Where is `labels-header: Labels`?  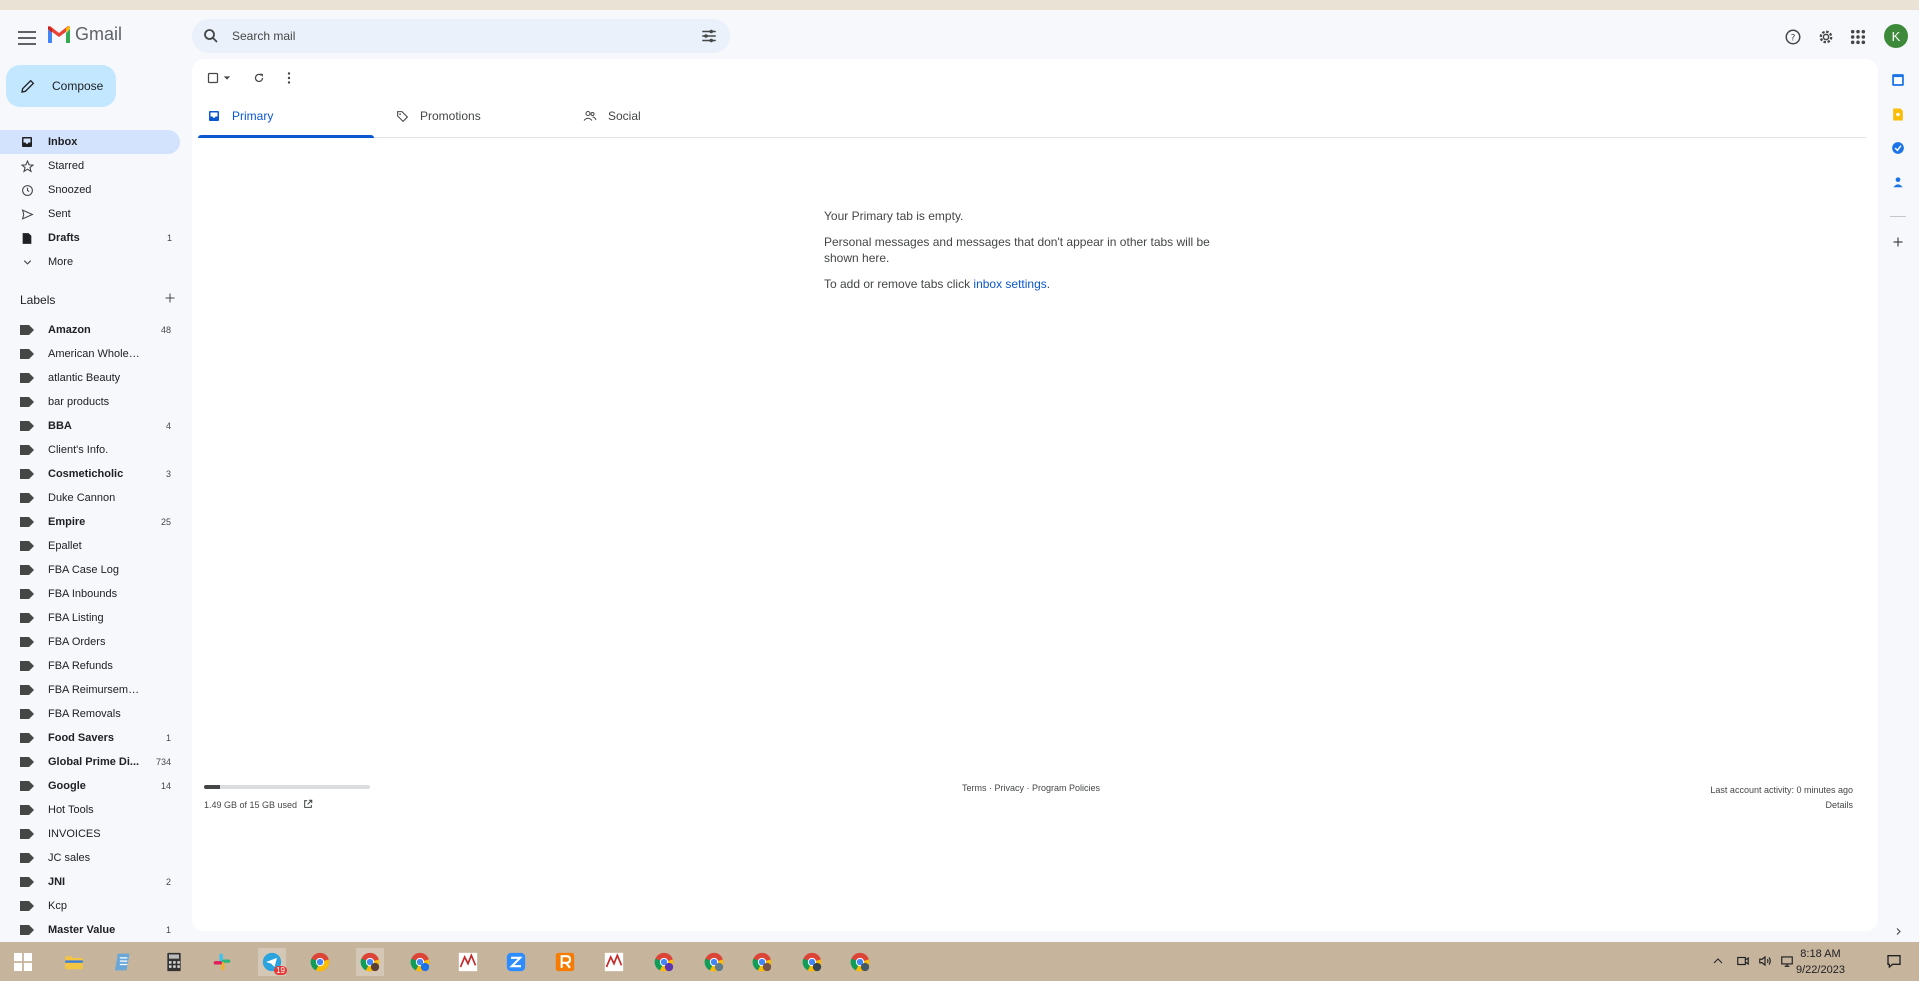 labels-header: Labels is located at coordinates (98, 299).